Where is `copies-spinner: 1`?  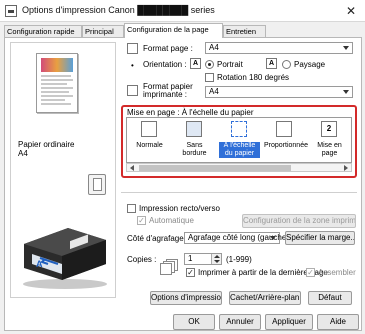 copies-spinner: 1 is located at coordinates (203, 259).